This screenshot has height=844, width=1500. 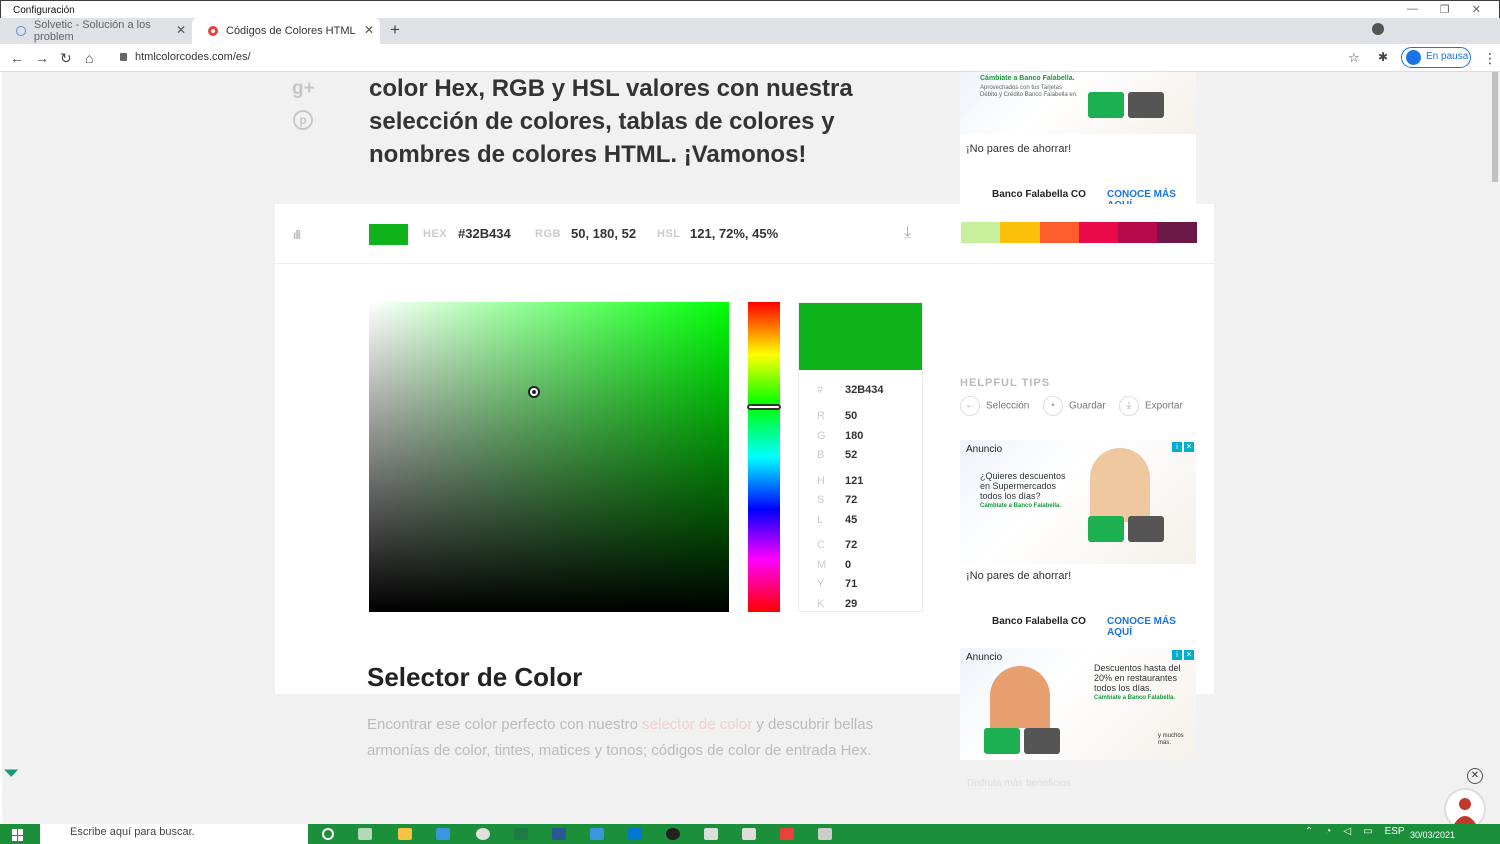 What do you see at coordinates (1019, 576) in the screenshot?
I see `ad-tagline: ¡No pares de ahorrar!` at bounding box center [1019, 576].